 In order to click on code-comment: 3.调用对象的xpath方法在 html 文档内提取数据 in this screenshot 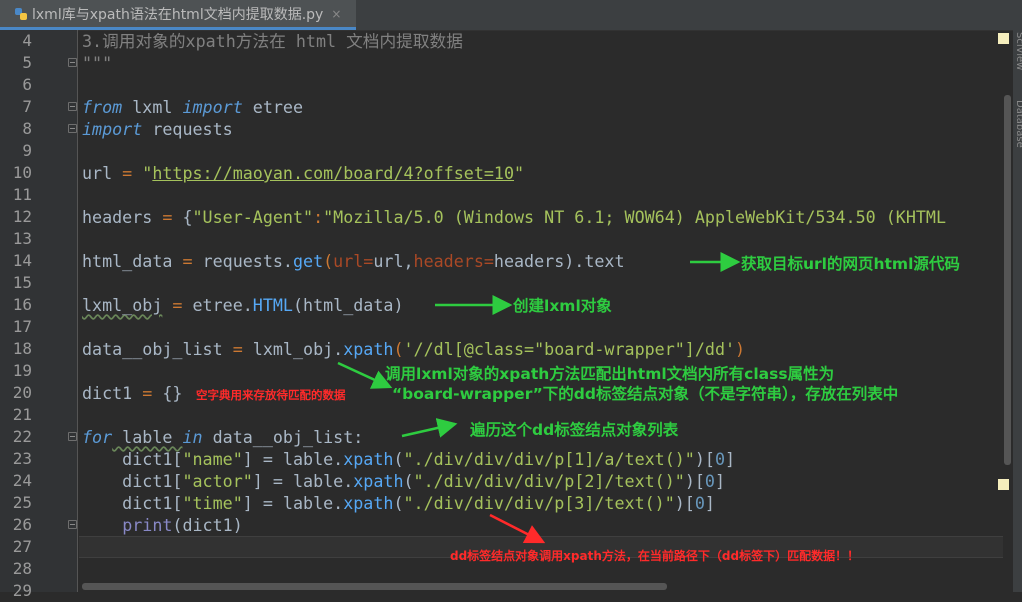, I will do `click(272, 41)`.